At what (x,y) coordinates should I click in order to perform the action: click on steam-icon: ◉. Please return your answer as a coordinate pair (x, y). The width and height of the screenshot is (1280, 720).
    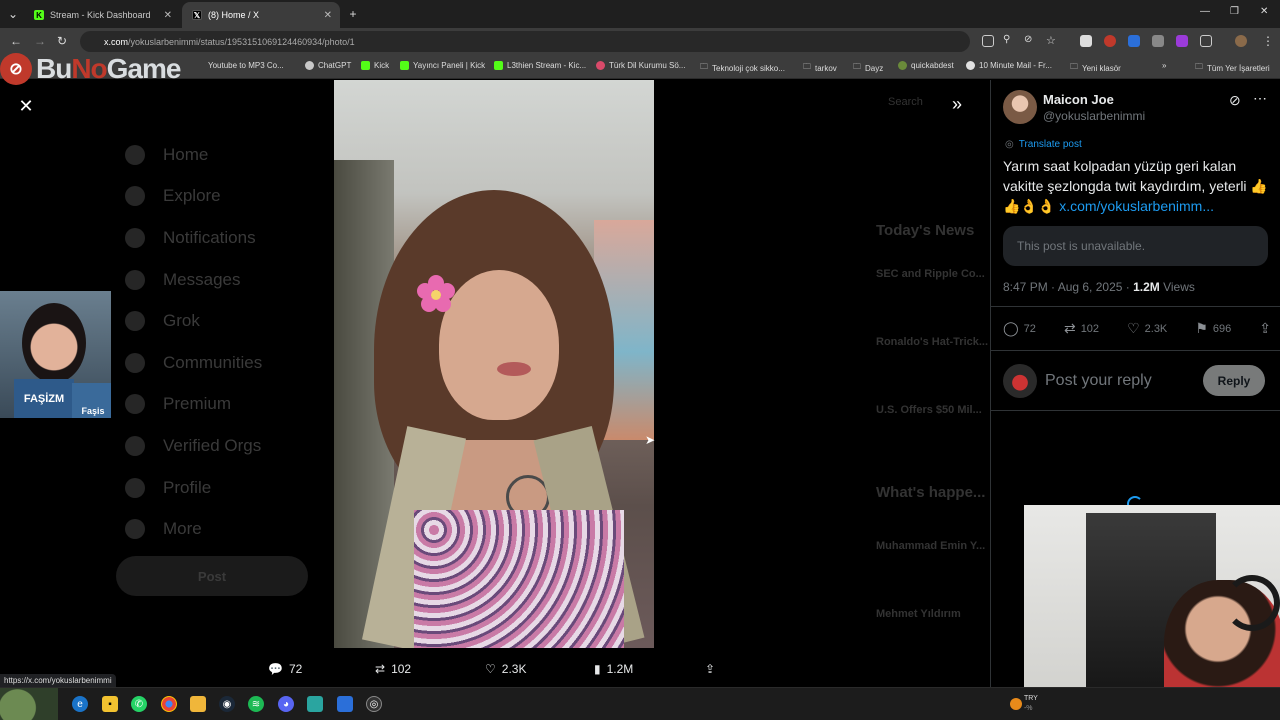
    Looking at the image, I should click on (227, 704).